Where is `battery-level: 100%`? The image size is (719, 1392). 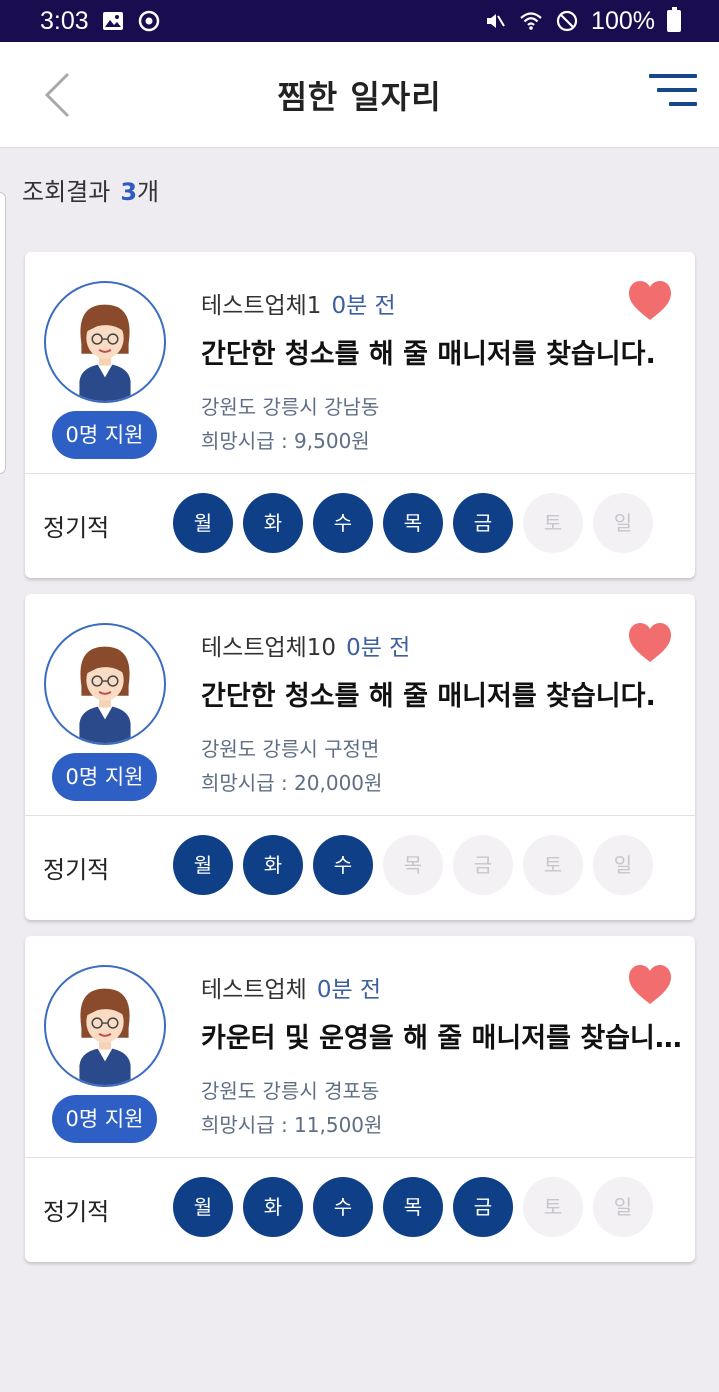
battery-level: 100% is located at coordinates (623, 20).